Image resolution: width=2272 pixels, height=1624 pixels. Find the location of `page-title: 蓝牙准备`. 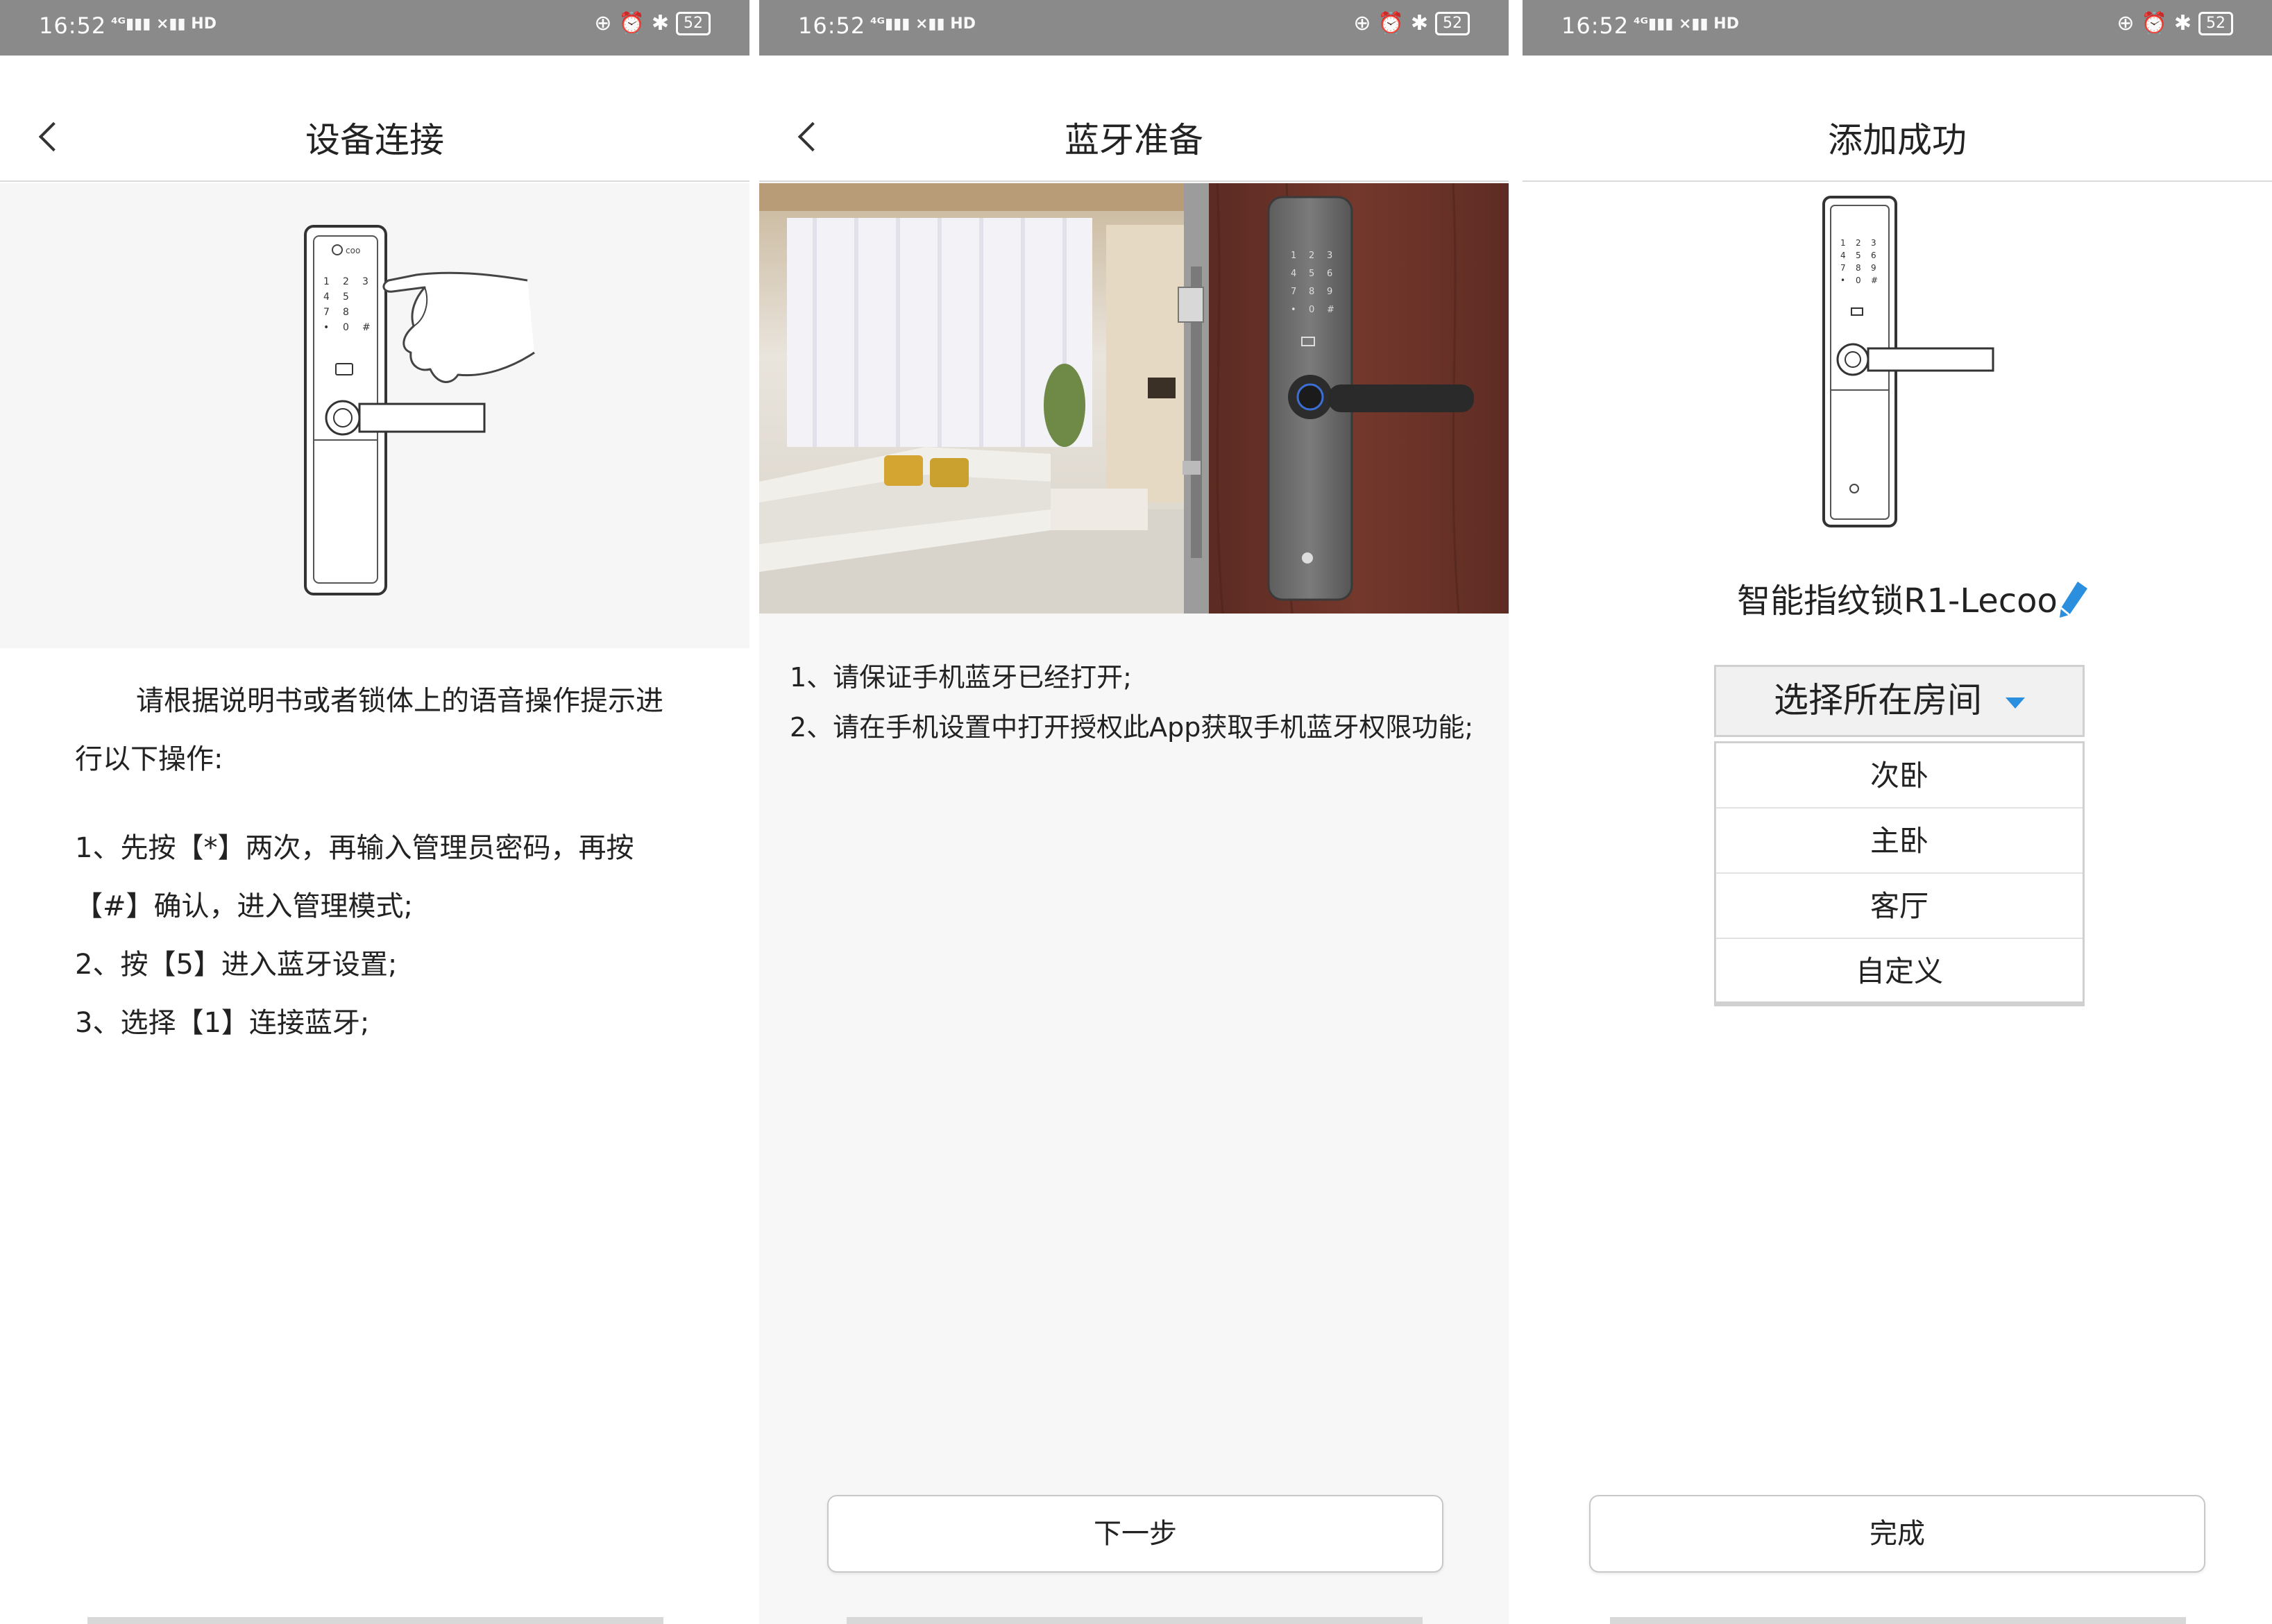

page-title: 蓝牙准备 is located at coordinates (1134, 140).